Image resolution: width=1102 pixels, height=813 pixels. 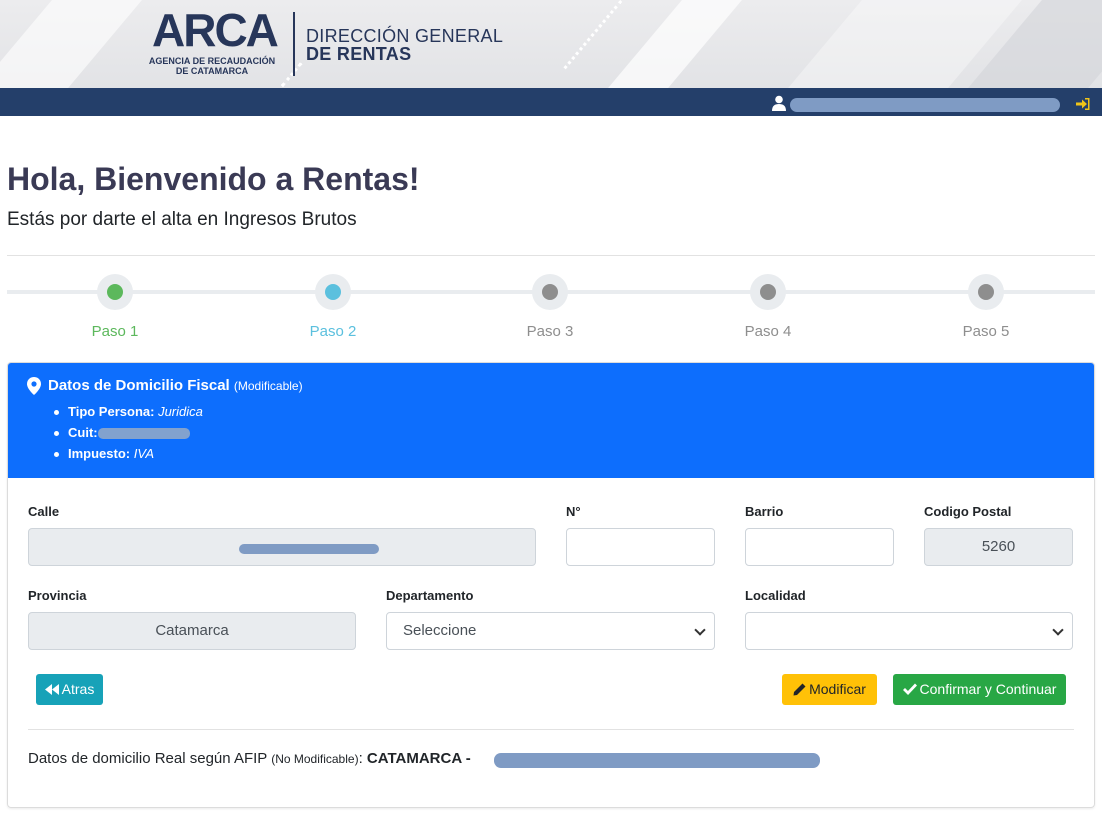 I want to click on real-address-label: Datos de domicilio Real según AFIP, so click(x=148, y=758).